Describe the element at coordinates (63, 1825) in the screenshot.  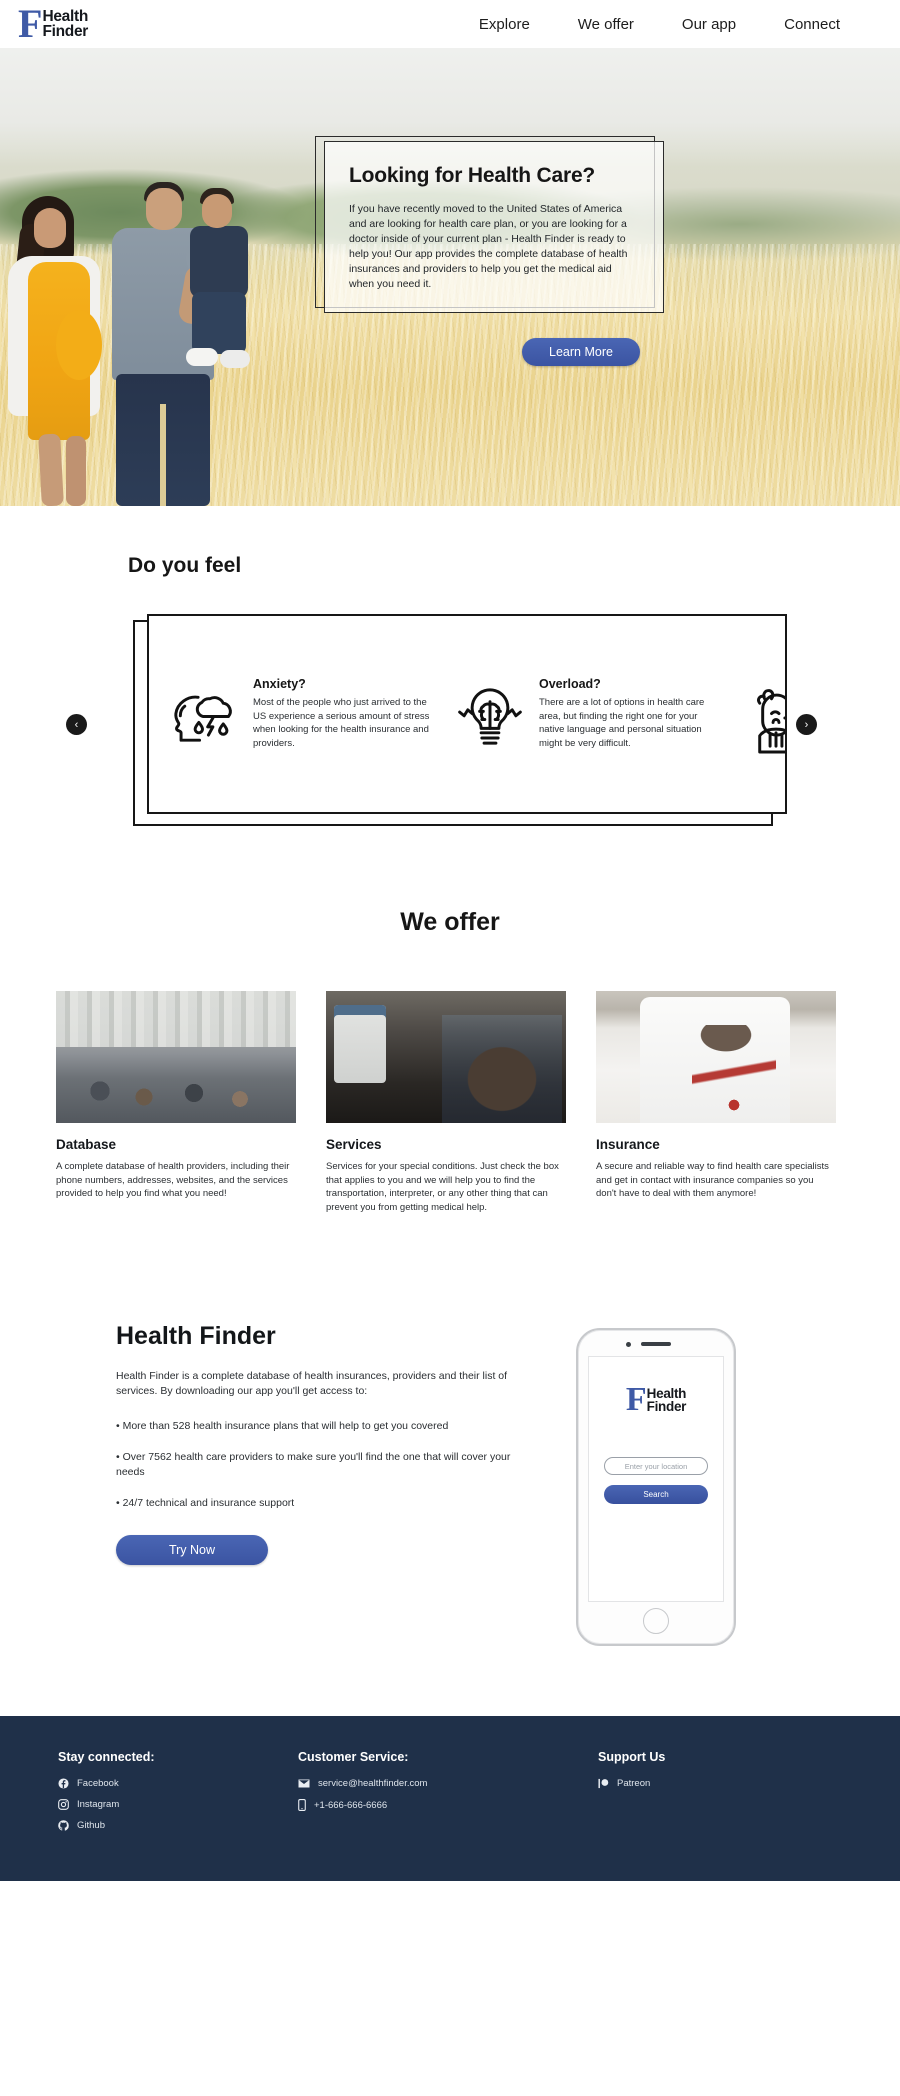
I see `github-icon` at that location.